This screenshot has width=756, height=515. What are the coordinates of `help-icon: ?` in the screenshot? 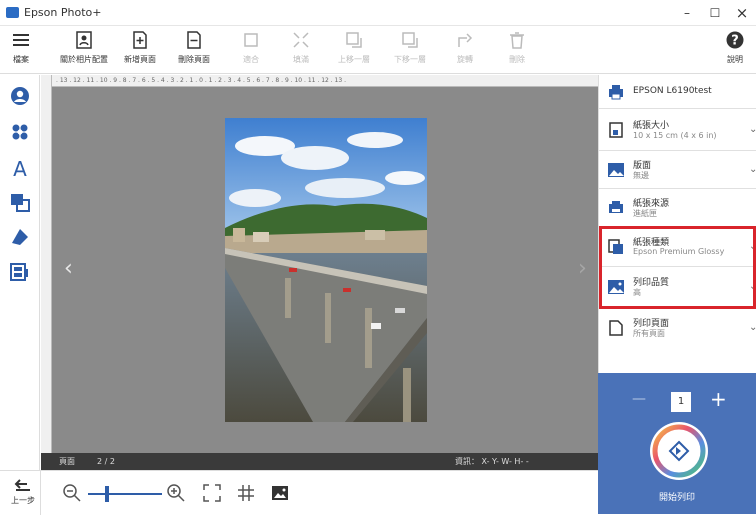 It's located at (735, 40).